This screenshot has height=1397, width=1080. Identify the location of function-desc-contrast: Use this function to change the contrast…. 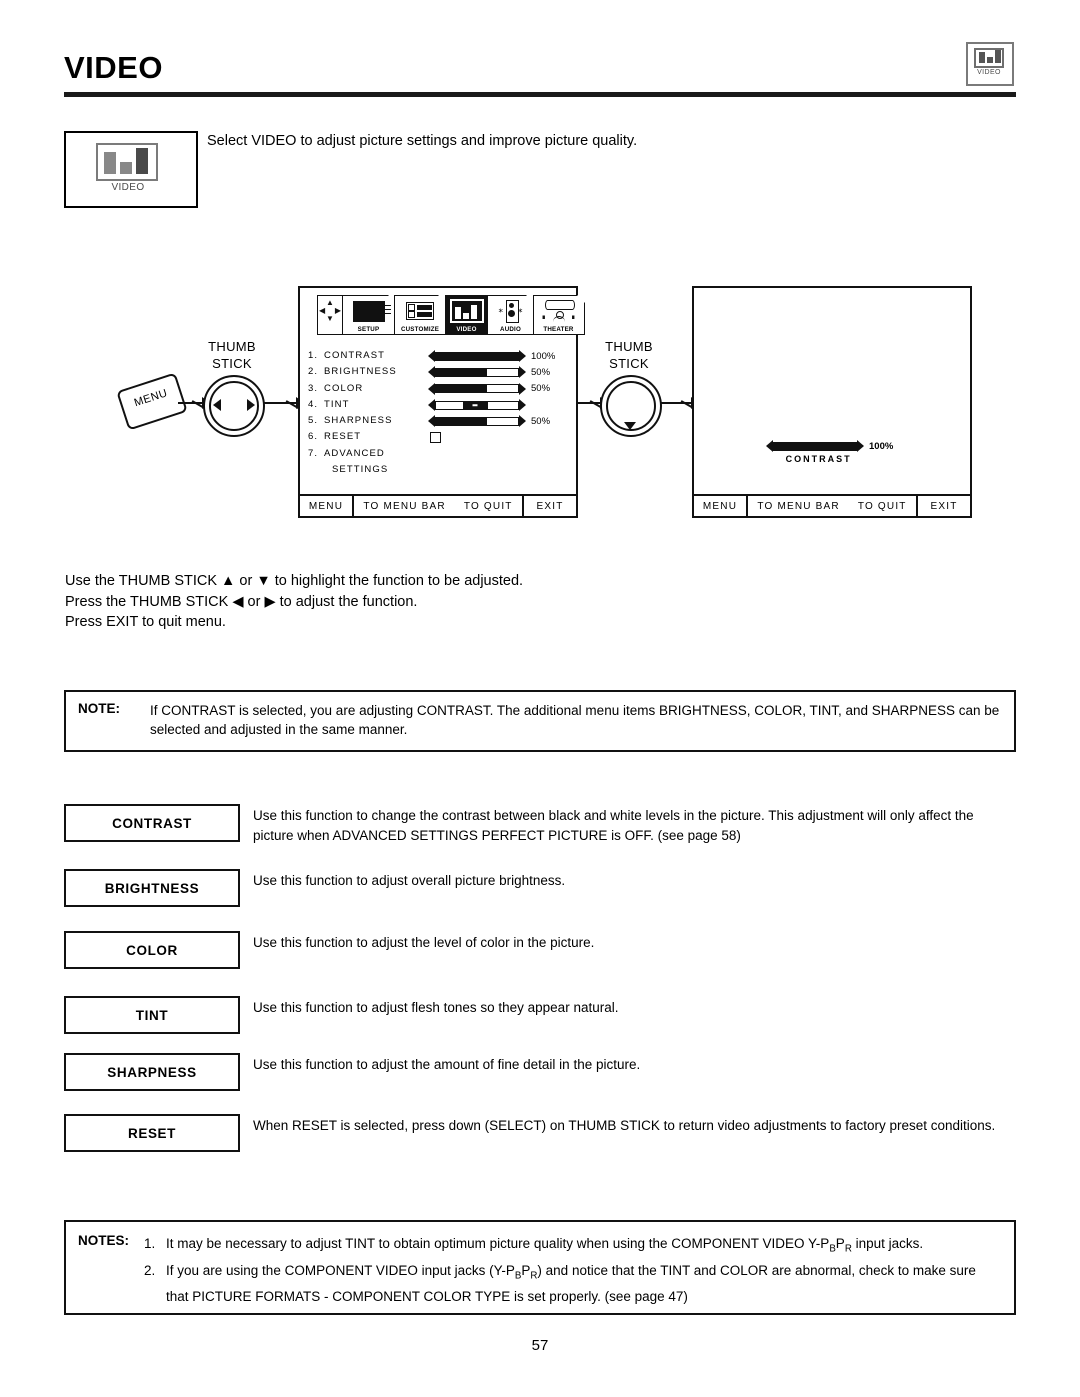
(613, 825).